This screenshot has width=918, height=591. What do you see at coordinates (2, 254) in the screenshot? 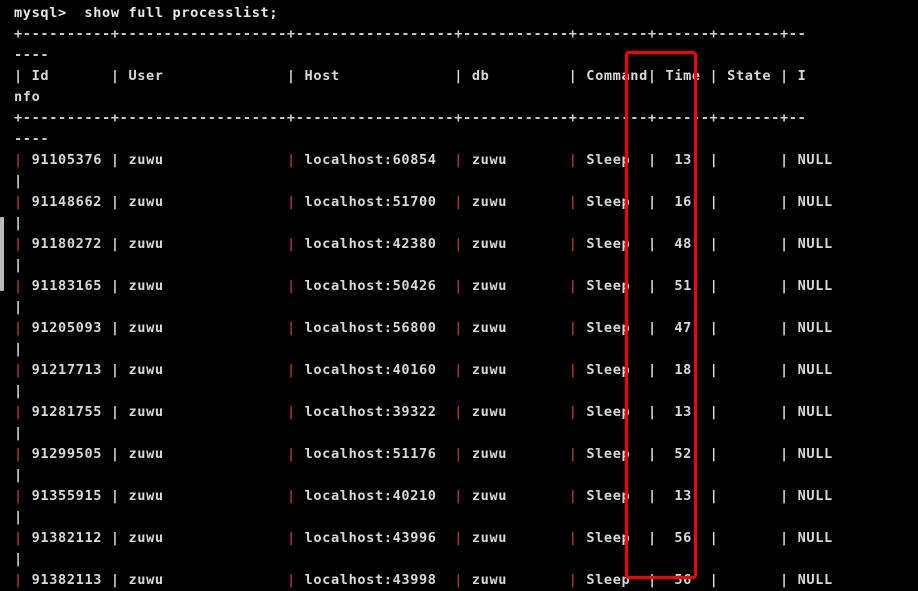
I see `vertical-scrollbar-thumb` at bounding box center [2, 254].